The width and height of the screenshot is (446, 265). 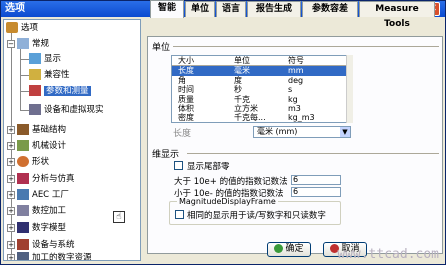 I want to click on expand-mechanical: +, so click(x=11, y=146).